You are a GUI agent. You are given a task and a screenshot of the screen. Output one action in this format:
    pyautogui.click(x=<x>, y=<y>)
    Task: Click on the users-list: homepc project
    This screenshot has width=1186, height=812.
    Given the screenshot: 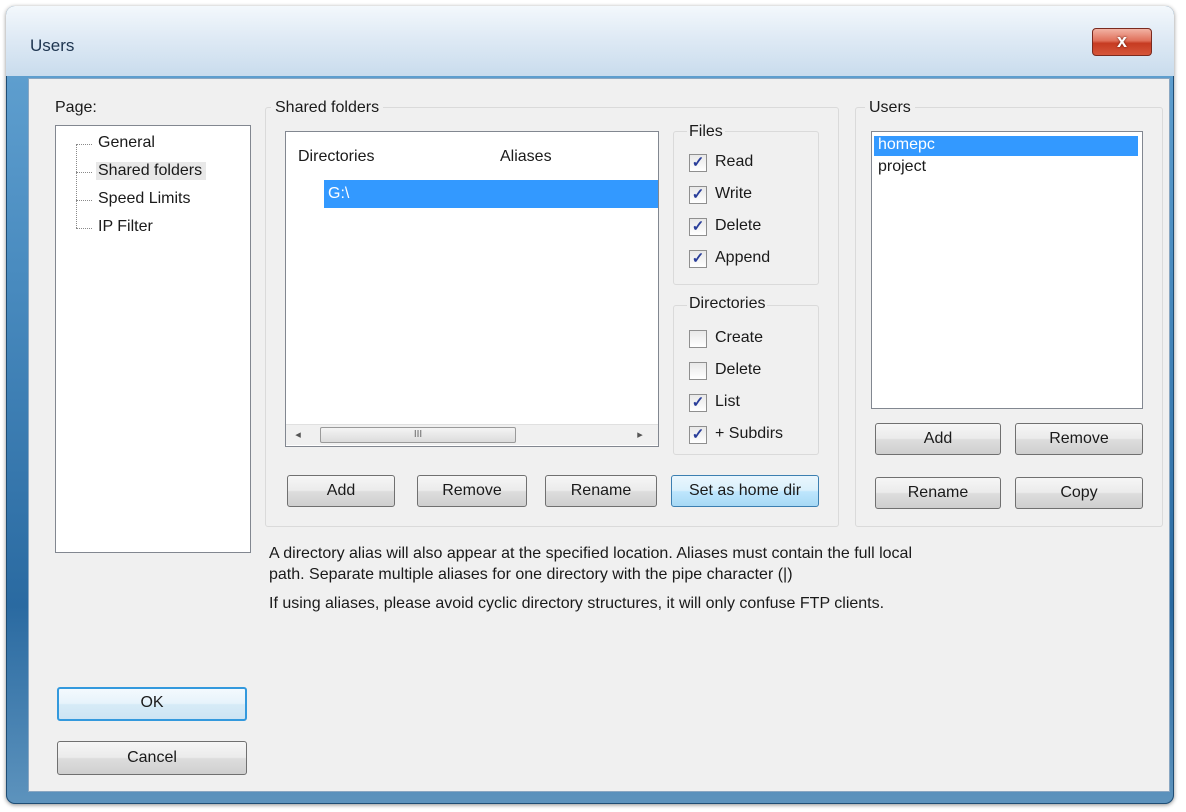 What is the action you would take?
    pyautogui.click(x=1007, y=270)
    